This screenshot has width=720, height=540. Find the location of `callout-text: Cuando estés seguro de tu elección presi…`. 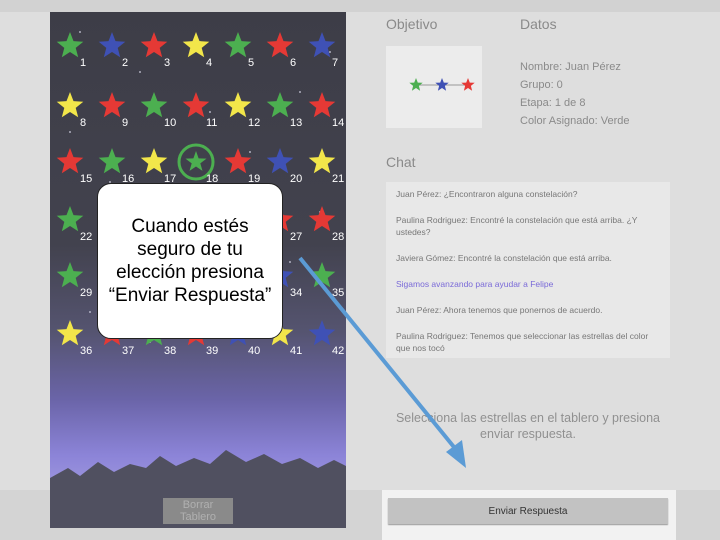

callout-text: Cuando estés seguro de tu elección presi… is located at coordinates (190, 261).